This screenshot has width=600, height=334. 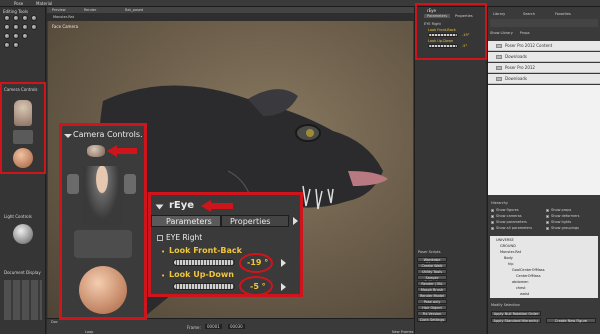 What do you see at coordinates (236, 326) in the screenshot?
I see `total-frames-input: 00030` at bounding box center [236, 326].